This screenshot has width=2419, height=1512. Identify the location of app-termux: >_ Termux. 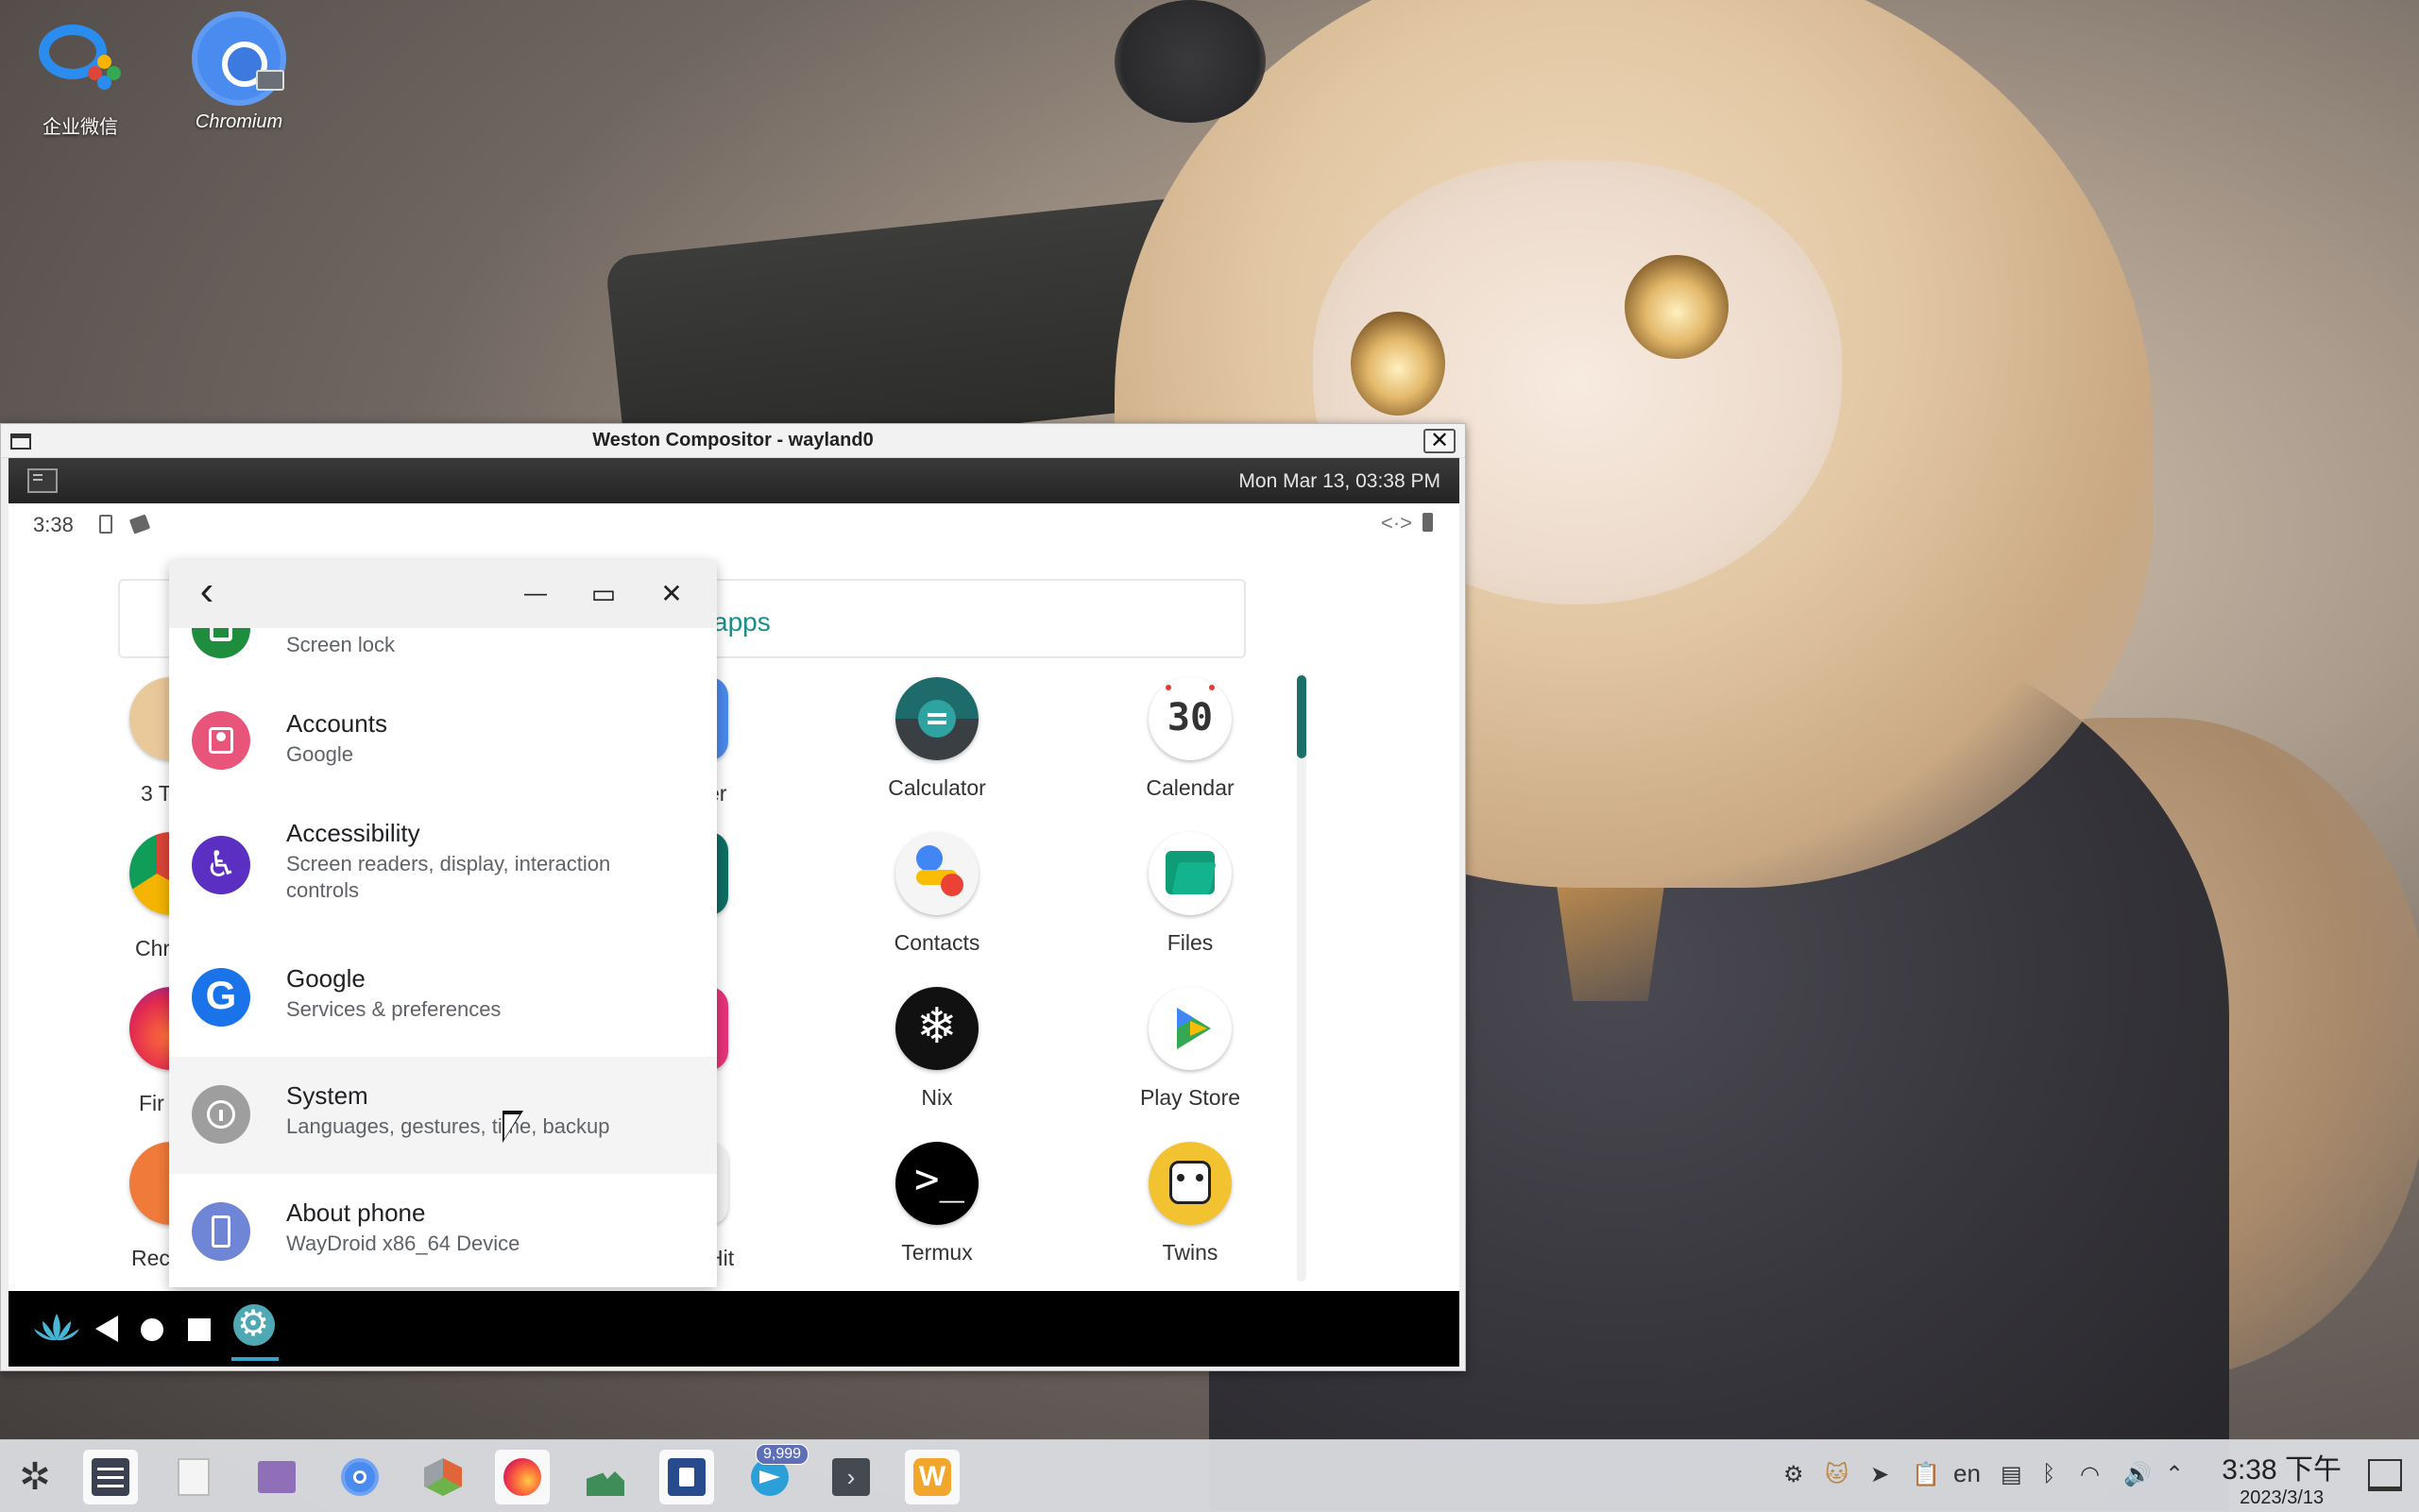
(937, 1204).